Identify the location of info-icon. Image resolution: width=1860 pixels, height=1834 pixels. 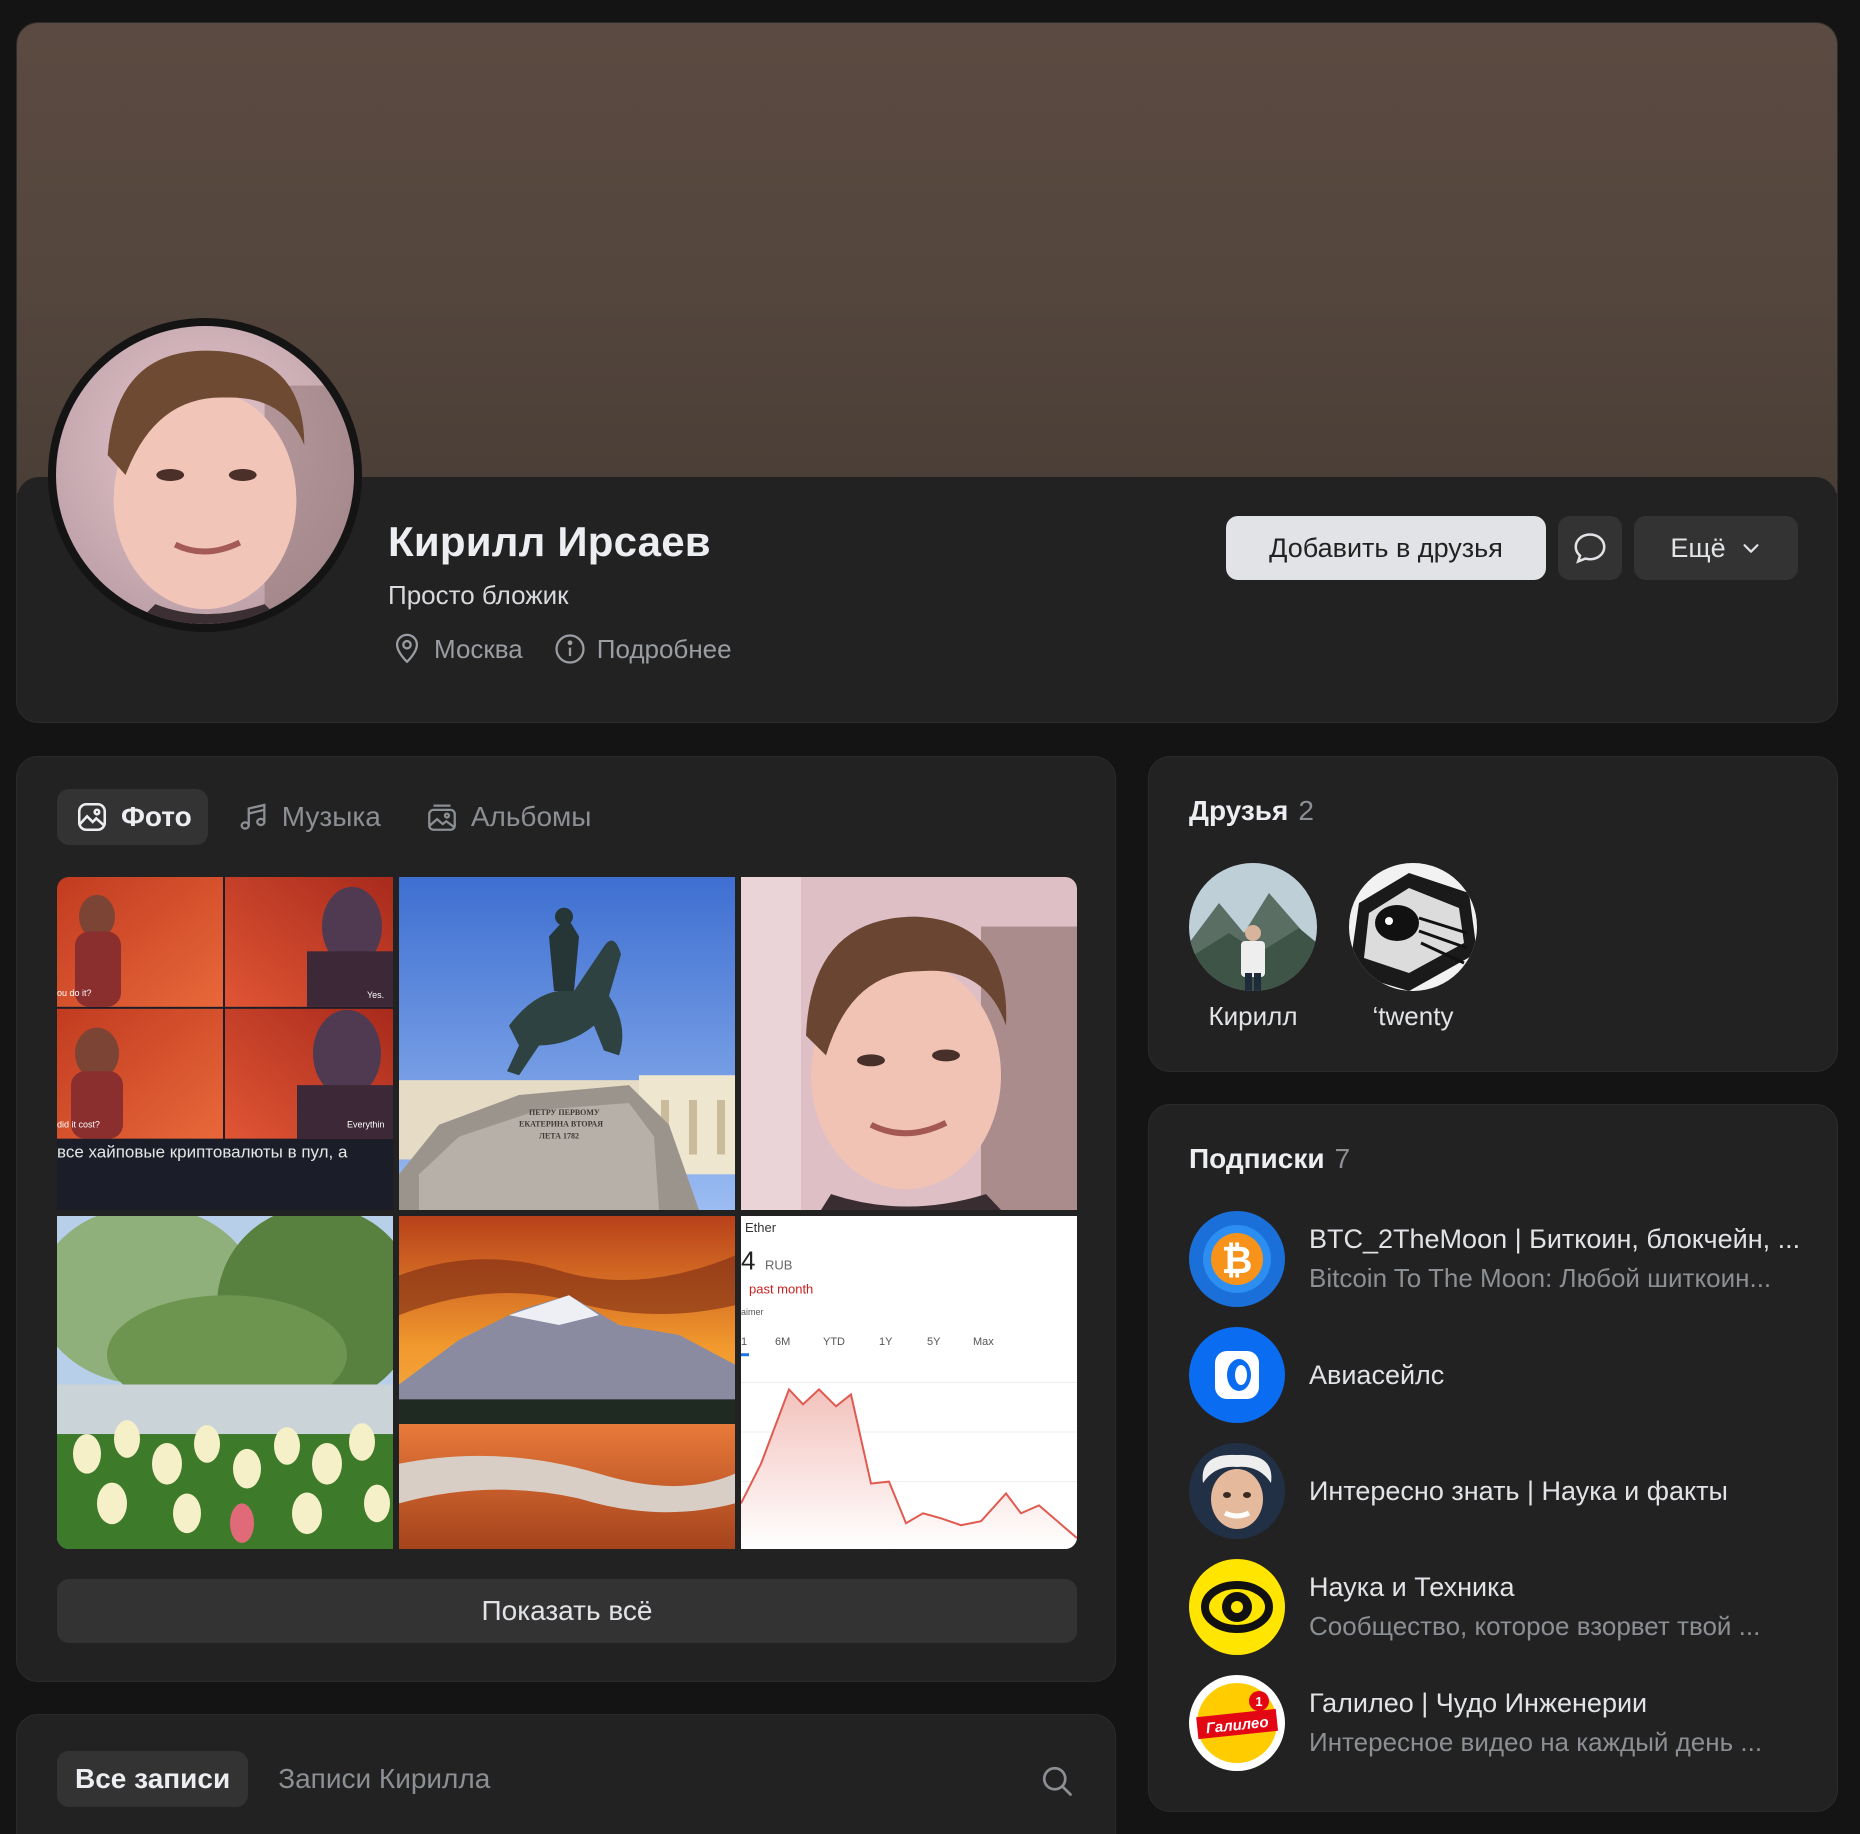
(570, 649).